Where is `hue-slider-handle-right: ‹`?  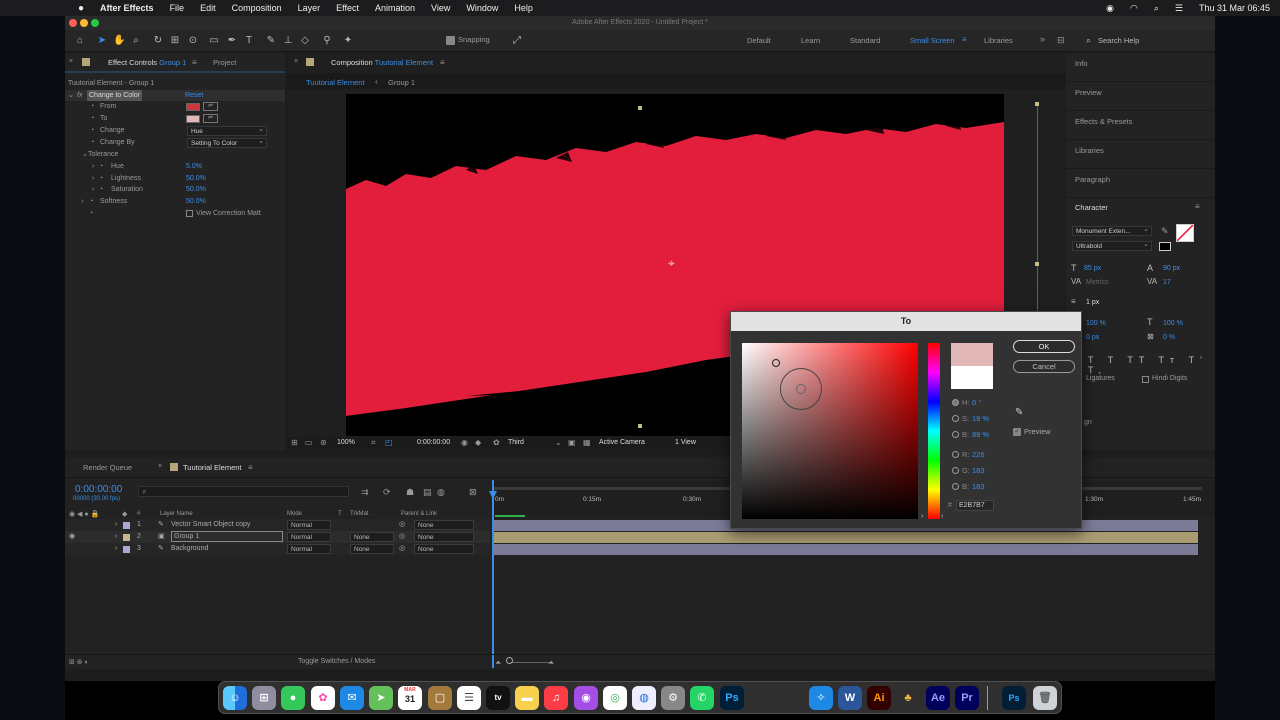
hue-slider-handle-right: ‹ is located at coordinates (942, 516).